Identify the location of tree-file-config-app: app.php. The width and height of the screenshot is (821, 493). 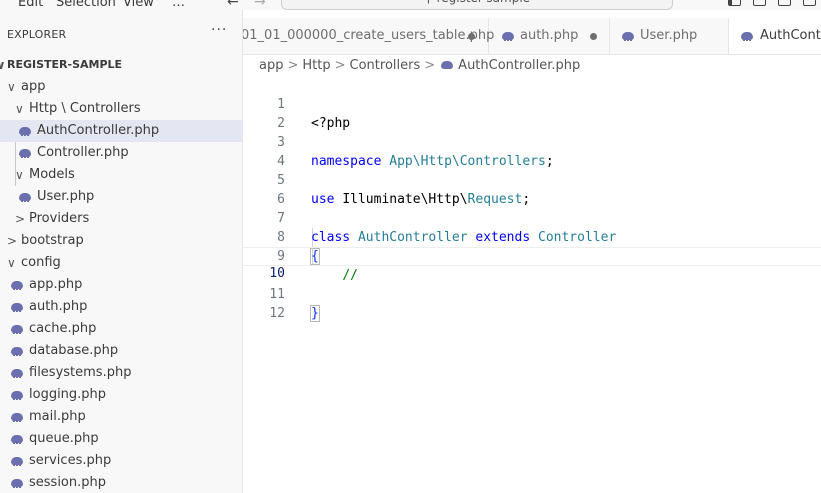
(121, 285).